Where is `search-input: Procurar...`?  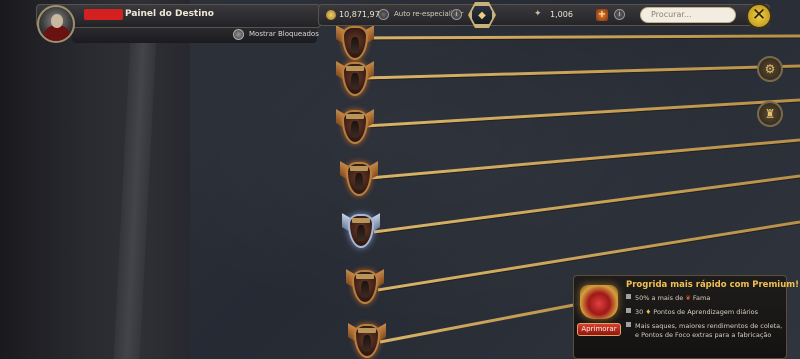
search-input: Procurar... is located at coordinates (688, 15).